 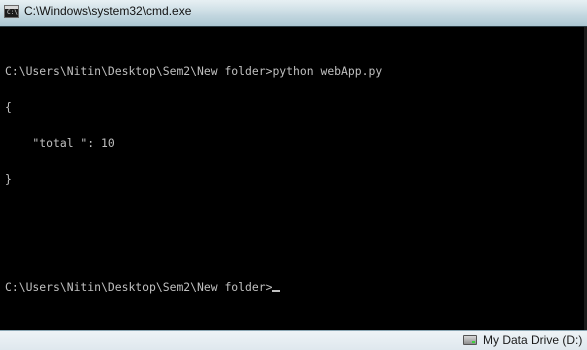 I want to click on drive-label: My Data Drive (D:), so click(x=532, y=340).